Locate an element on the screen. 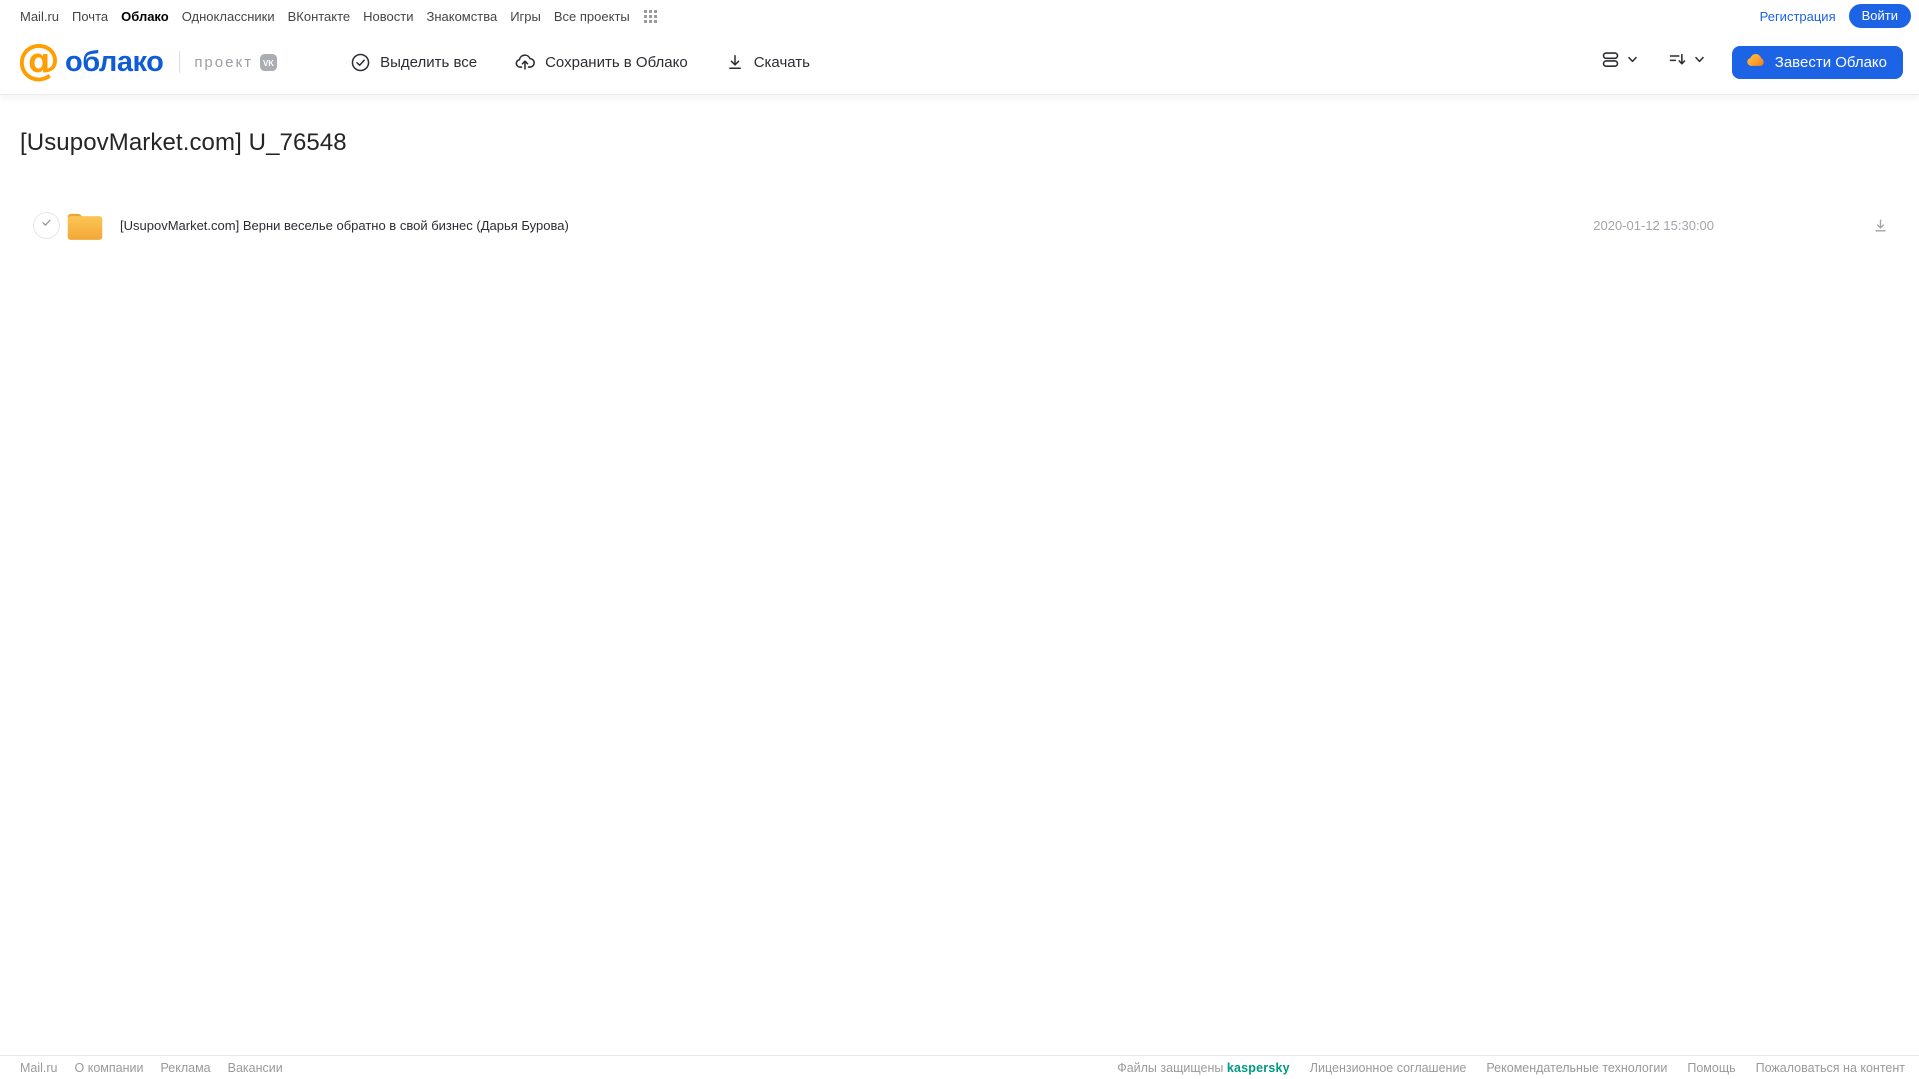 The width and height of the screenshot is (1919, 1079). logo-divider is located at coordinates (180, 62).